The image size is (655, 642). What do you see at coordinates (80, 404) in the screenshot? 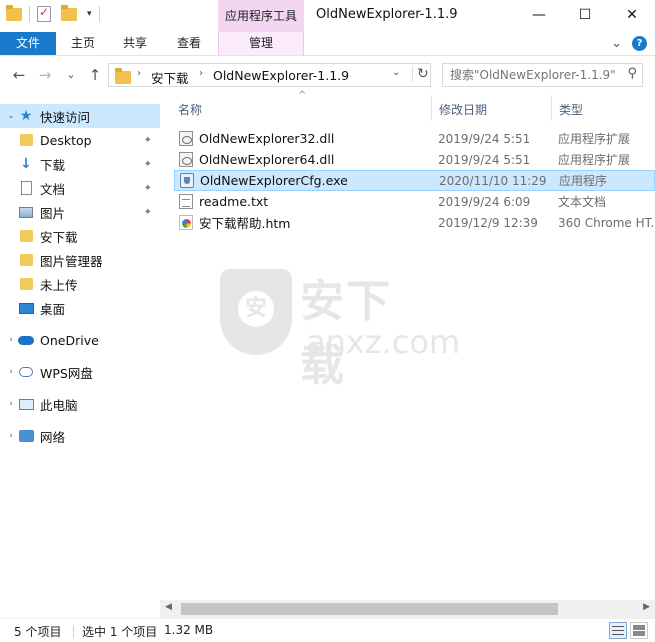
I see `nav-item-this-pc: › 此电脑` at bounding box center [80, 404].